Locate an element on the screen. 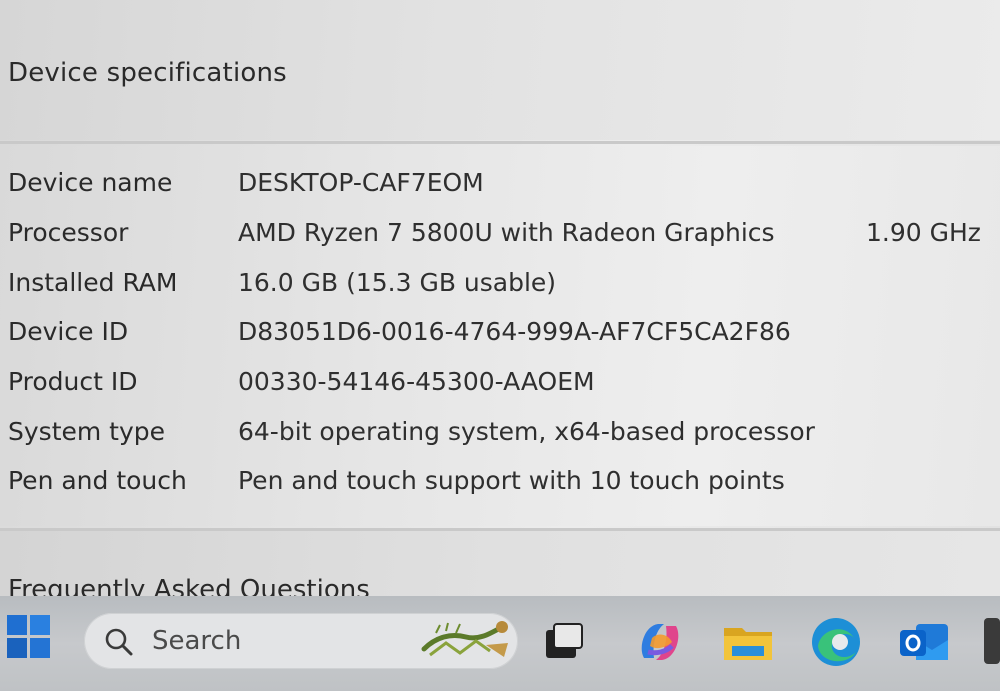 This screenshot has width=1000, height=691. spec-value: D83051D6-0016-4764-999A-AF7CF5CA2F86 is located at coordinates (514, 331).